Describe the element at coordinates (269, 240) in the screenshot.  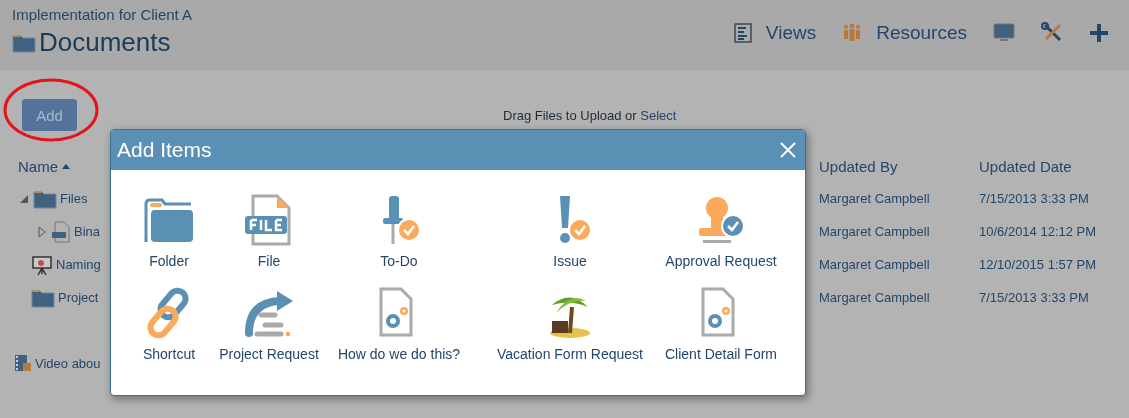
I see `add-item-option: File` at that location.